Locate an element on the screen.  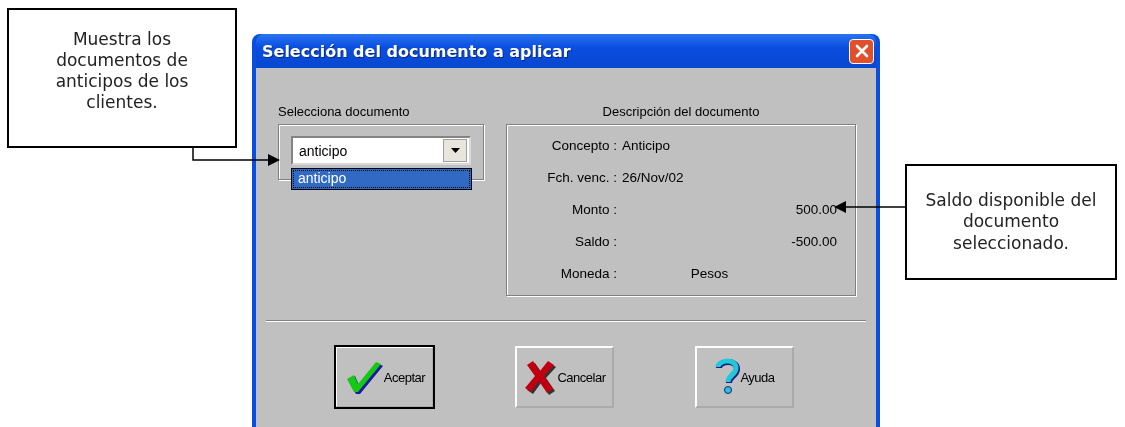
close-icon is located at coordinates (861, 51).